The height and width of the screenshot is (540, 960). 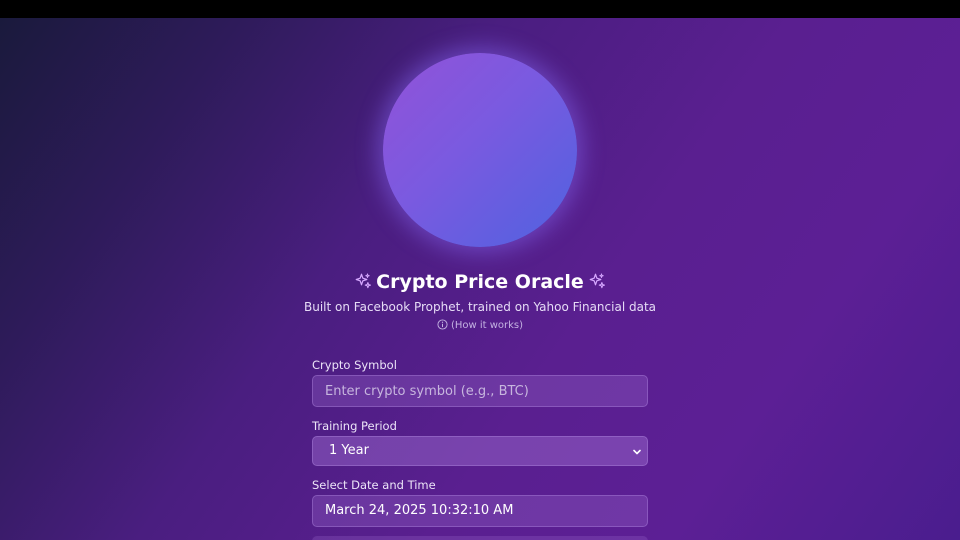 What do you see at coordinates (419, 510) in the screenshot?
I see `datetime-value: March 24, 2025 10:32:10 AM` at bounding box center [419, 510].